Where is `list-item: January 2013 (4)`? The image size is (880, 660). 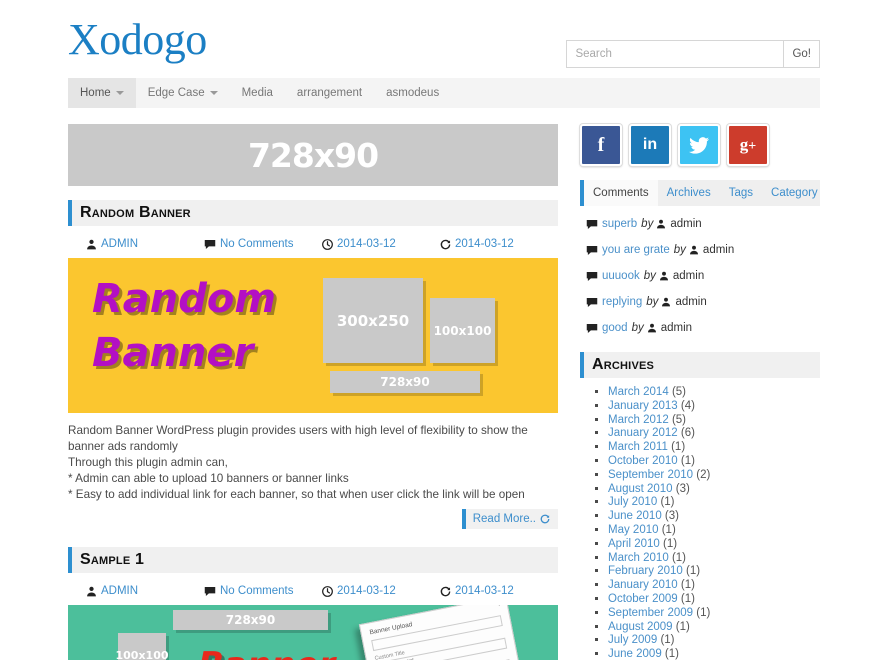 list-item: January 2013 (4) is located at coordinates (714, 407).